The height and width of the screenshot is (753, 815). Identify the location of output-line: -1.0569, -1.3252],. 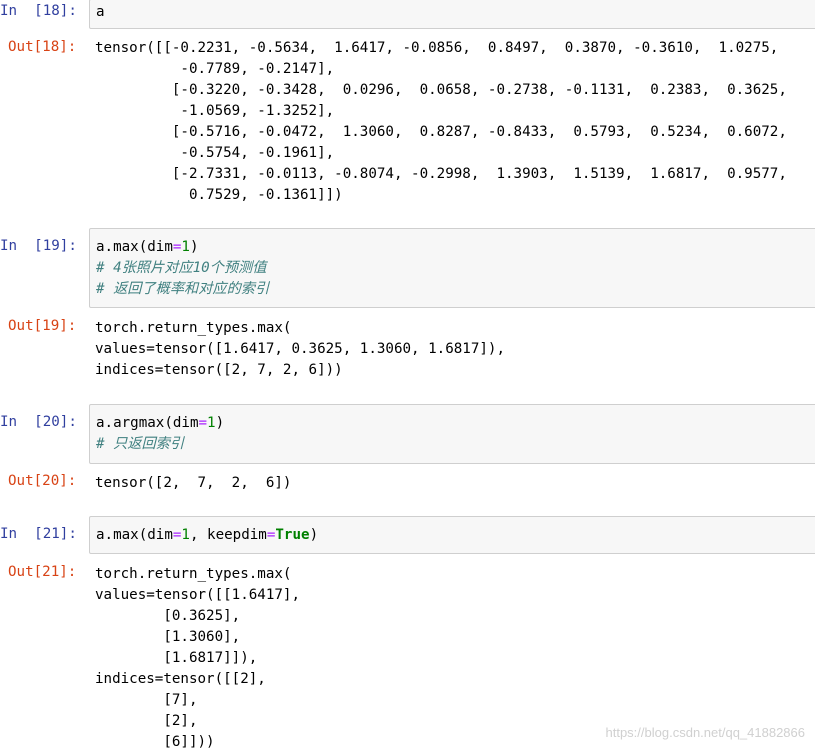
(215, 111).